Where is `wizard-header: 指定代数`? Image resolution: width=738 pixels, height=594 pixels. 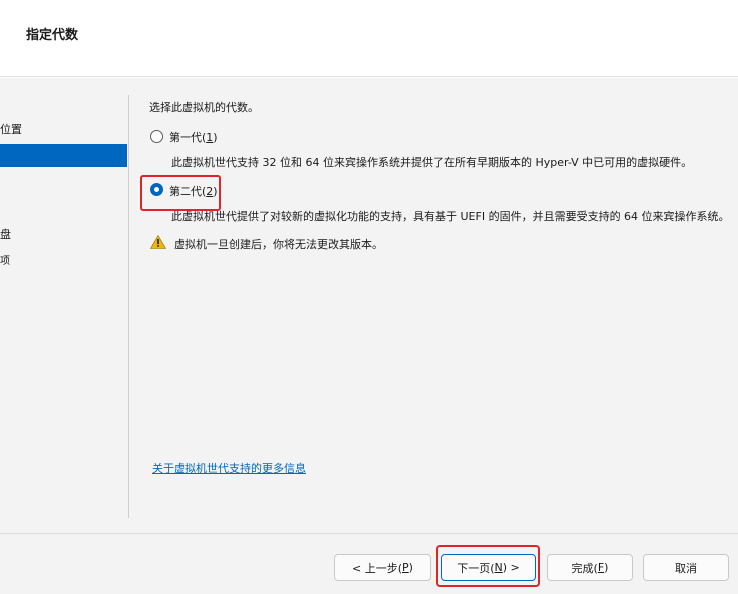 wizard-header: 指定代数 is located at coordinates (369, 38).